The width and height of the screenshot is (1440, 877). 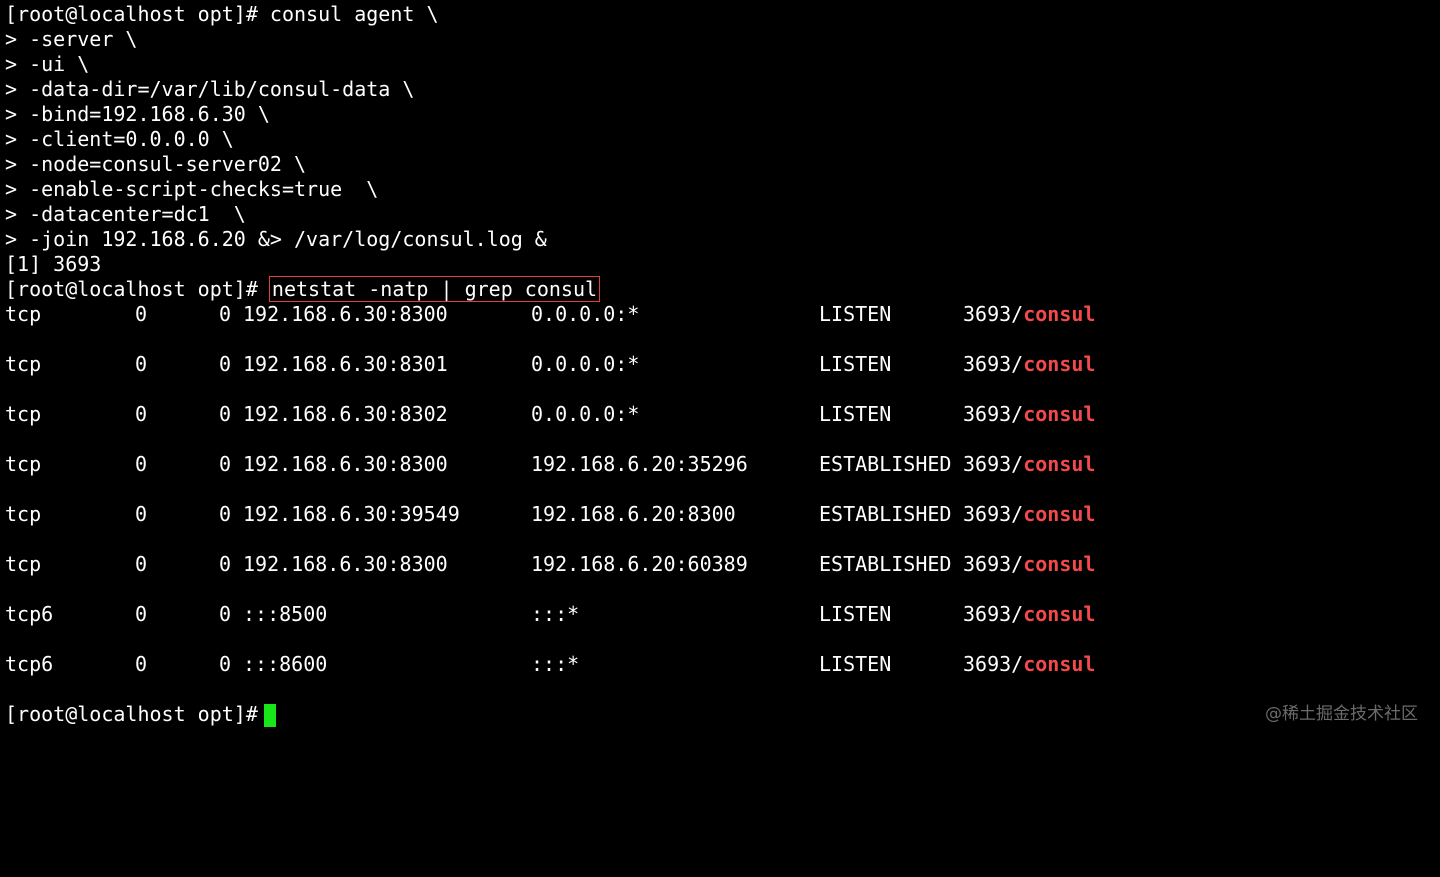 I want to click on foreign-address-cell: 192.168.6.20:60389, so click(x=639, y=564).